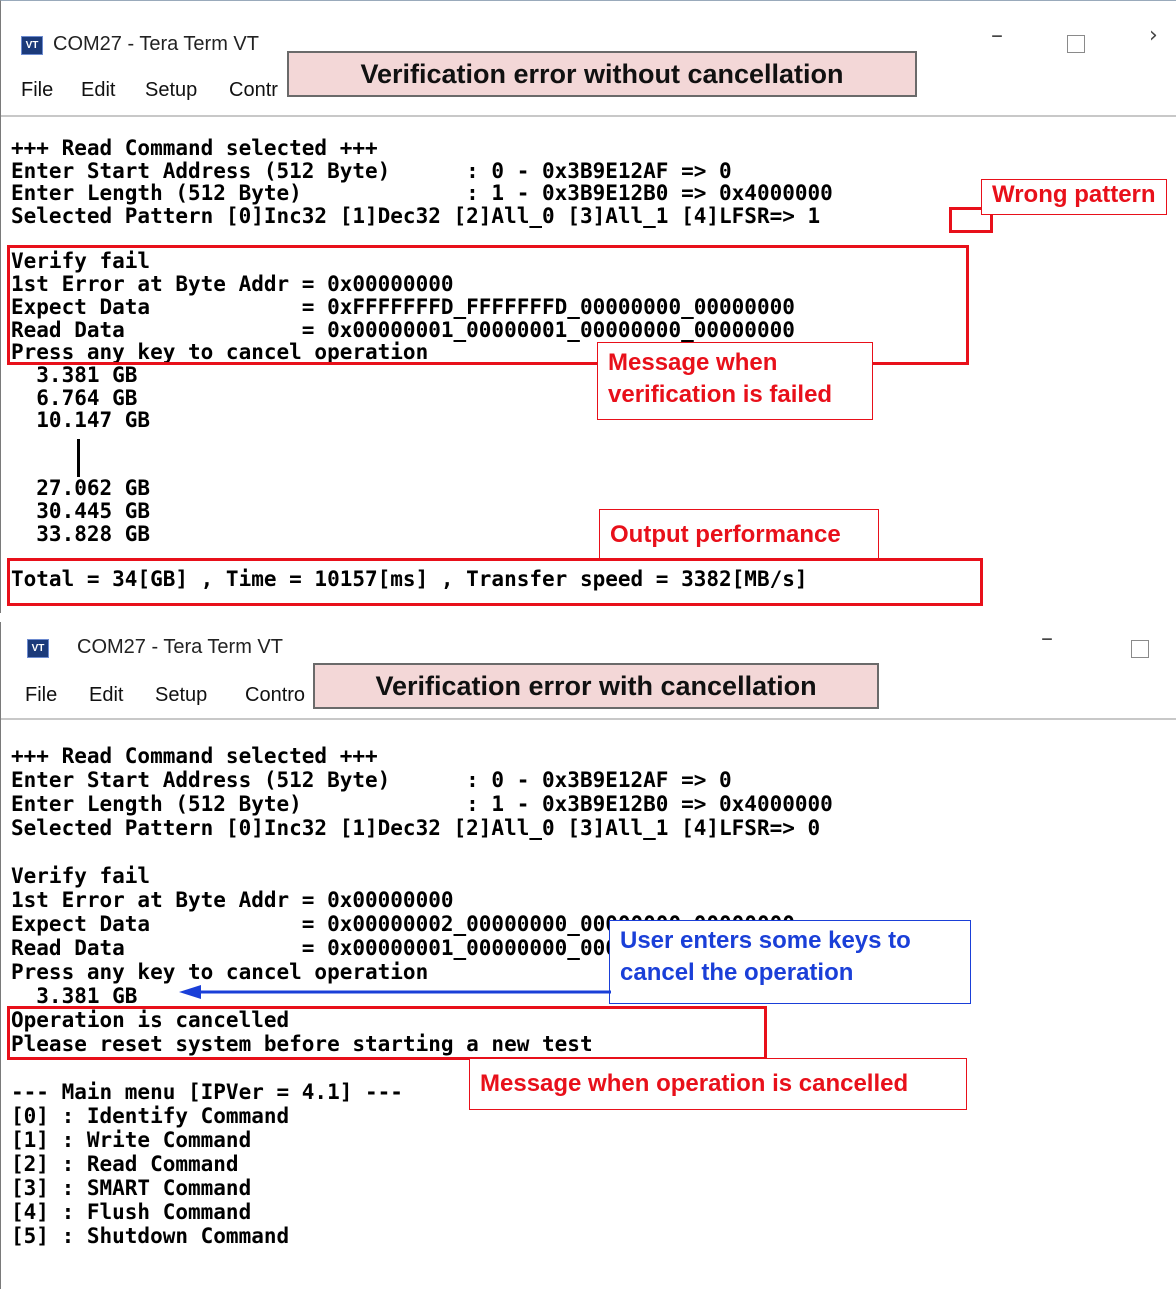 This screenshot has width=1176, height=1289. I want to click on ellipsis-bar, so click(78, 458).